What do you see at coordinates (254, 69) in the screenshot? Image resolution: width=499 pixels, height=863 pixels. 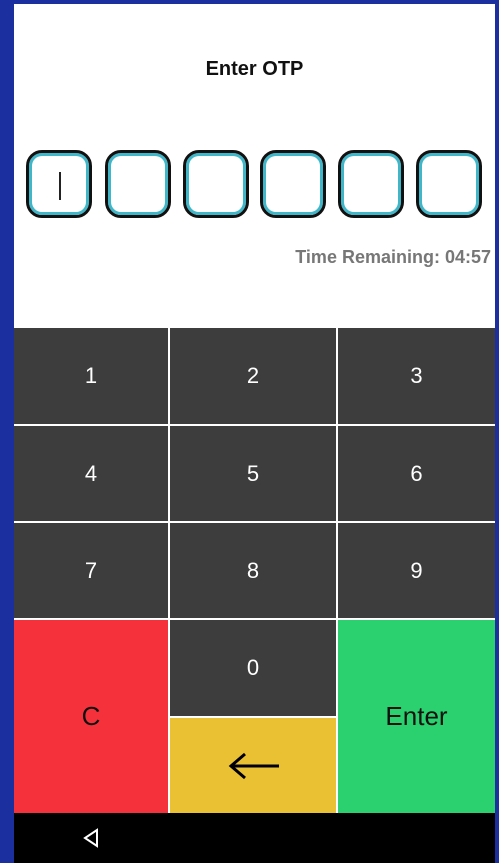 I see `page-title: Enter OTP` at bounding box center [254, 69].